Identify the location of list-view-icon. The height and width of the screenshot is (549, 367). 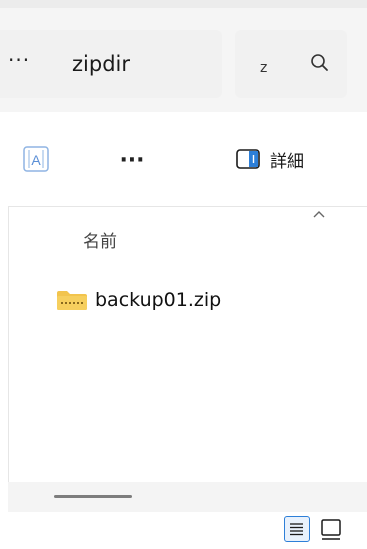
(296, 529).